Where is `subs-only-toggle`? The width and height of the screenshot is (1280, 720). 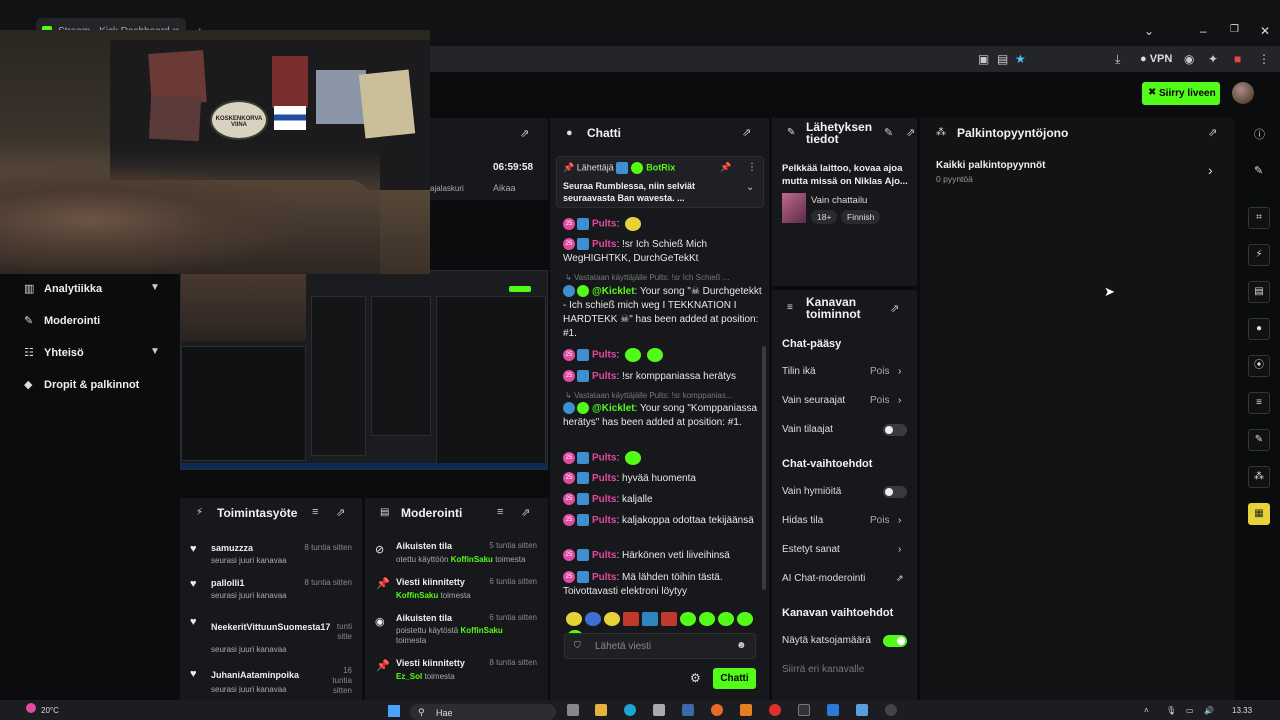 subs-only-toggle is located at coordinates (895, 430).